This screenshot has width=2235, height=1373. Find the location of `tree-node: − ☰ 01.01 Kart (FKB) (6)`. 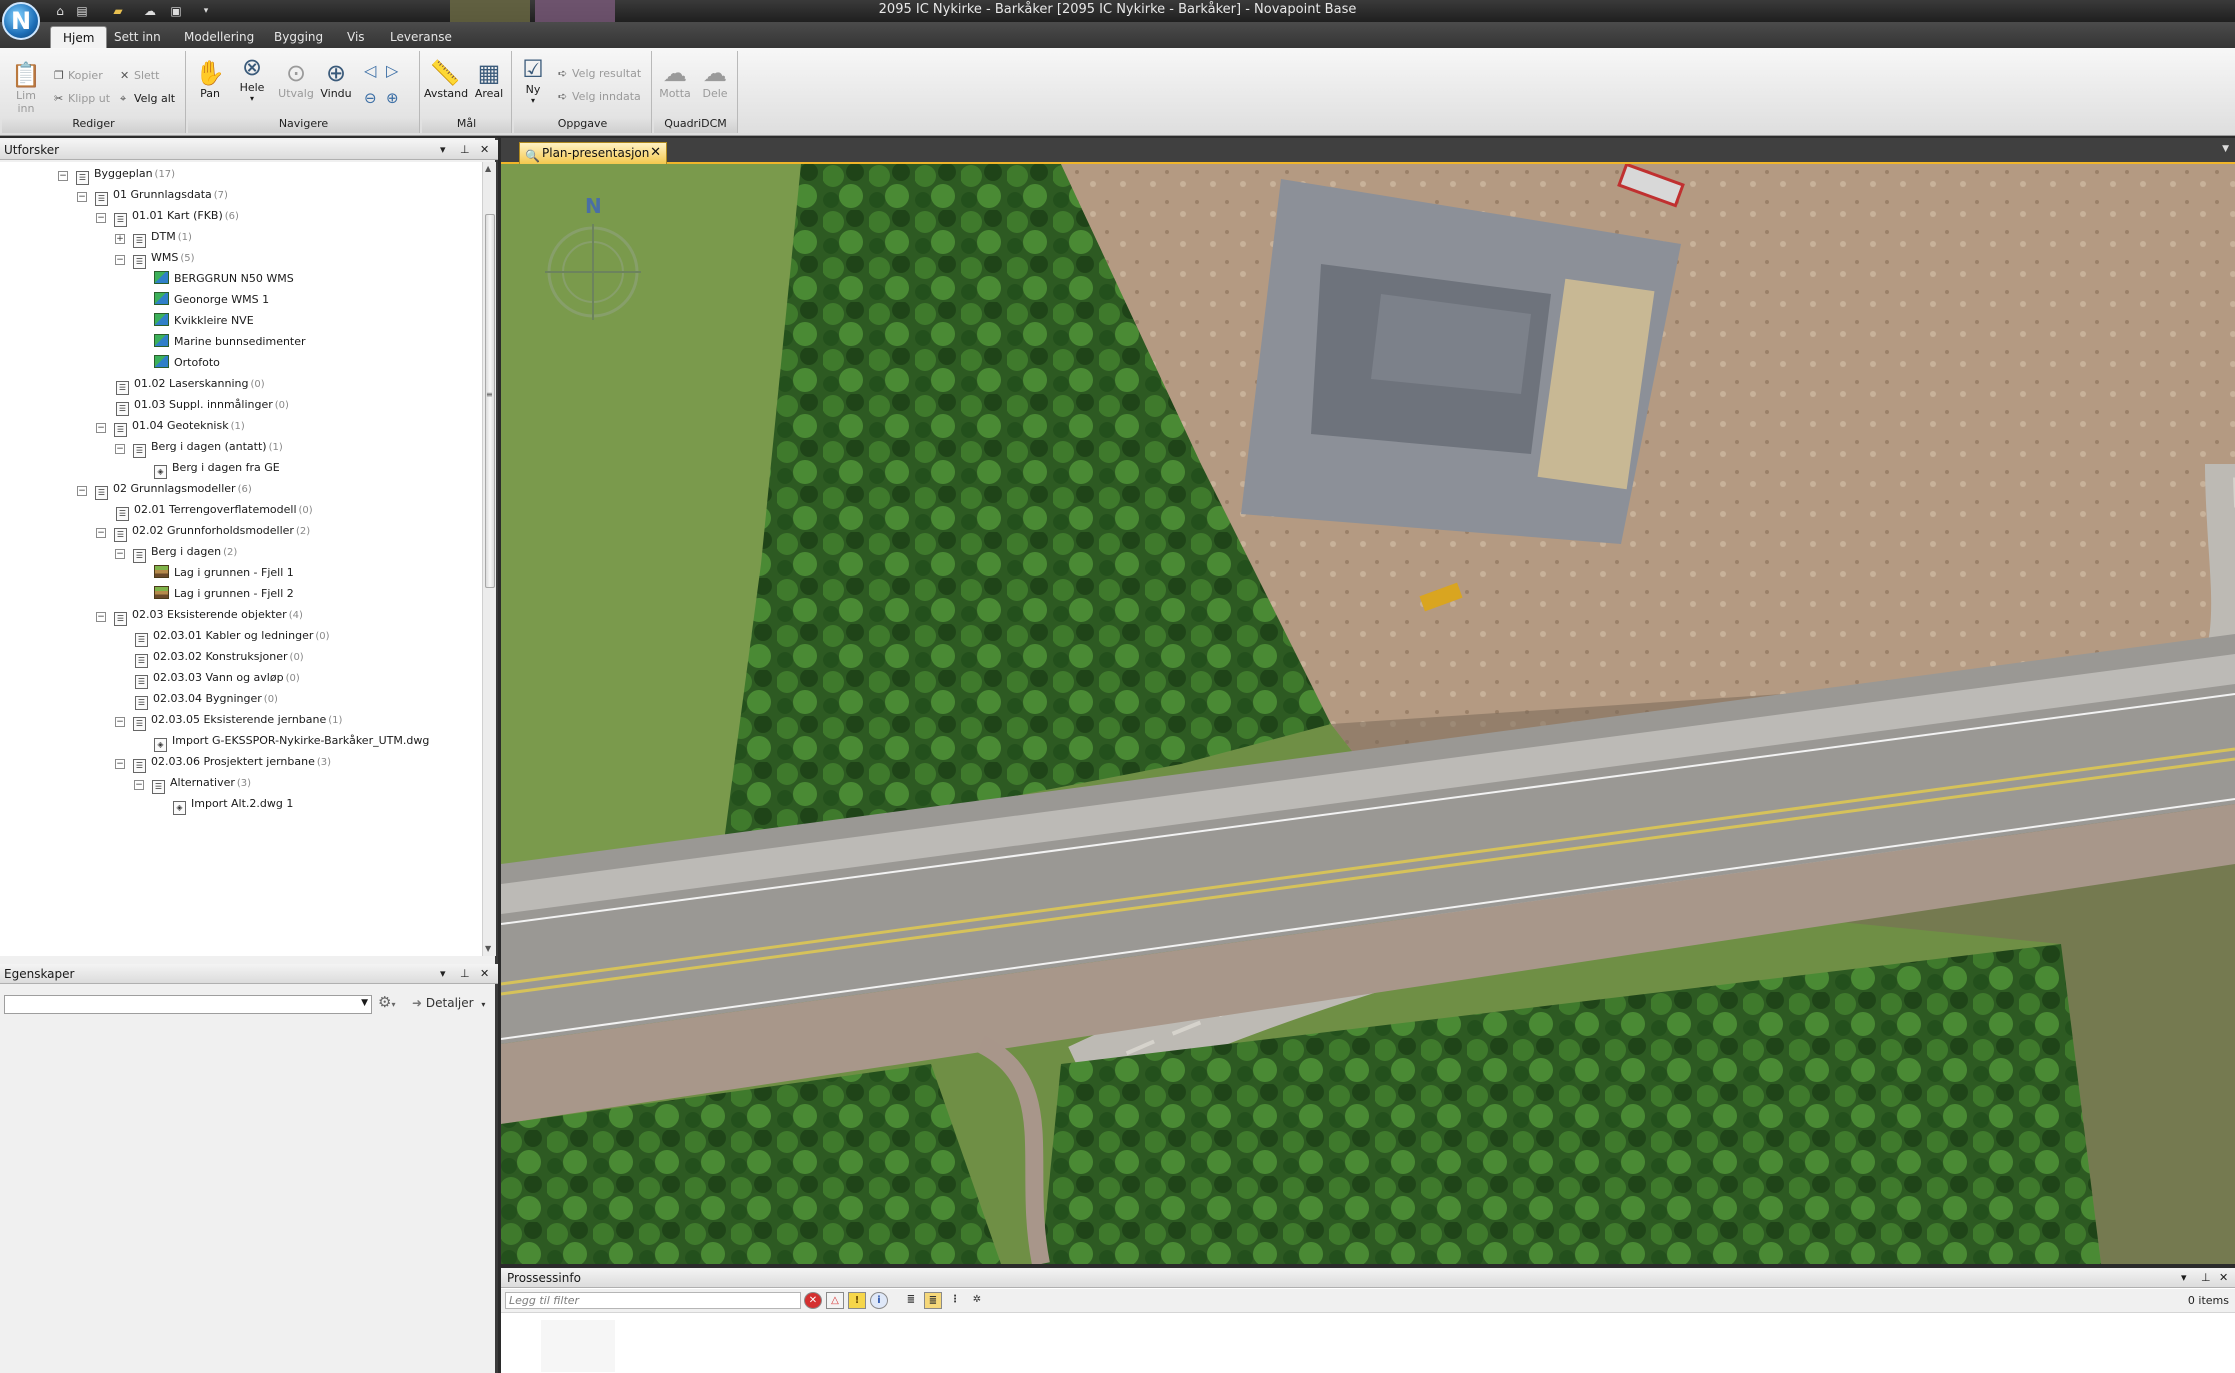

tree-node: − ☰ 01.01 Kart (FKB) (6) is located at coordinates (167, 216).